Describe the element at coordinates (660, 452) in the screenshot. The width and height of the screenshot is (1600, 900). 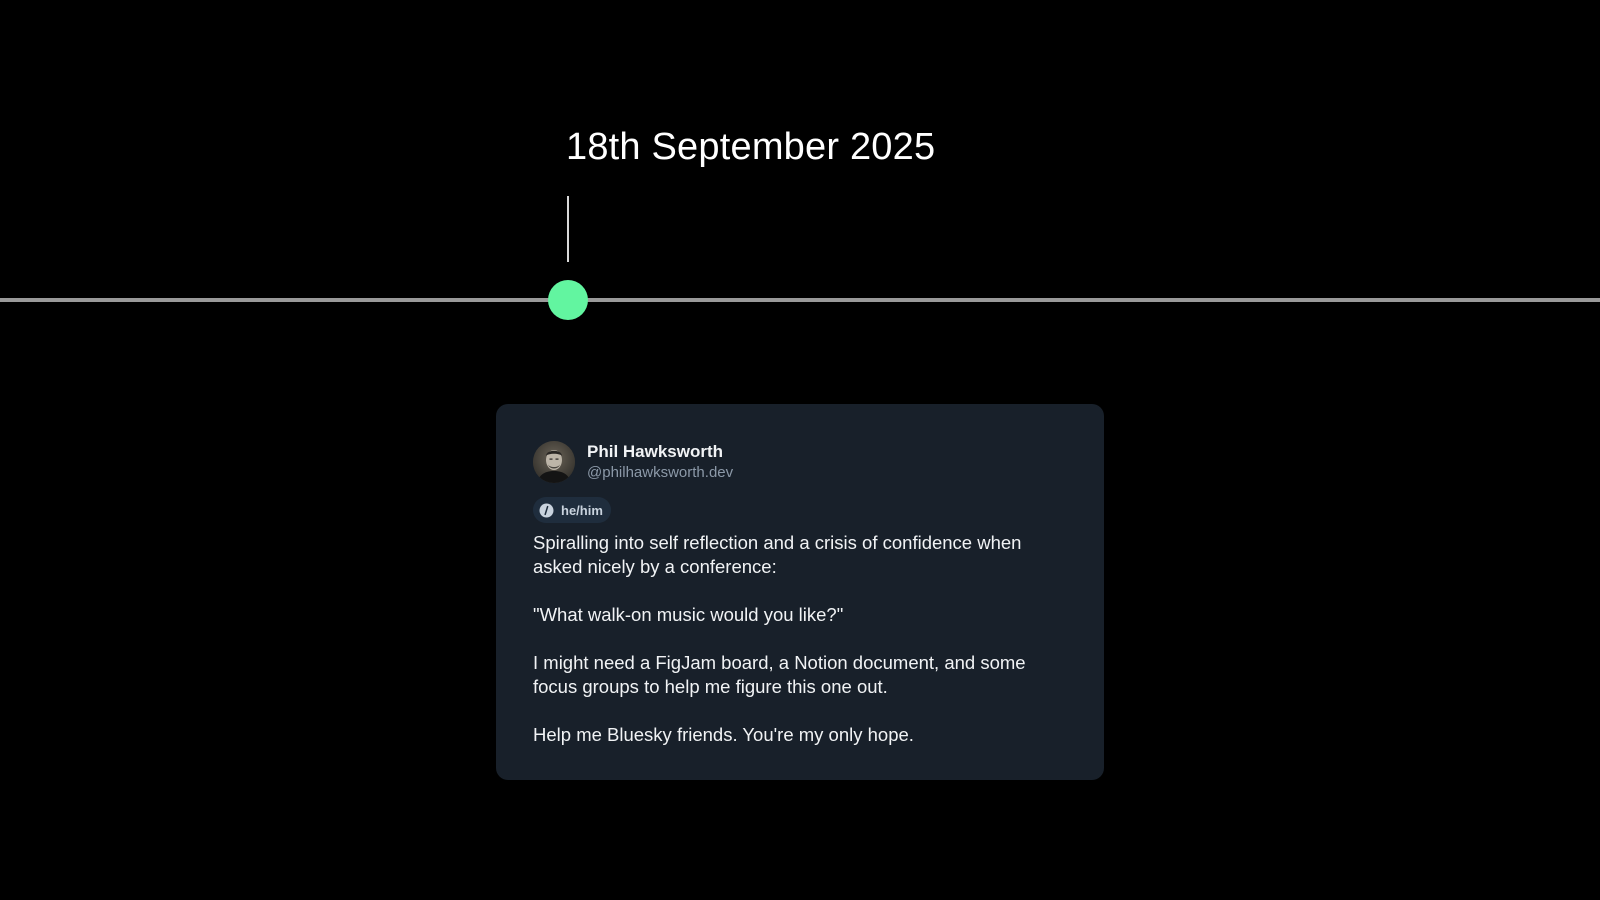
I see `author-display-name: Phil Hawksworth` at that location.